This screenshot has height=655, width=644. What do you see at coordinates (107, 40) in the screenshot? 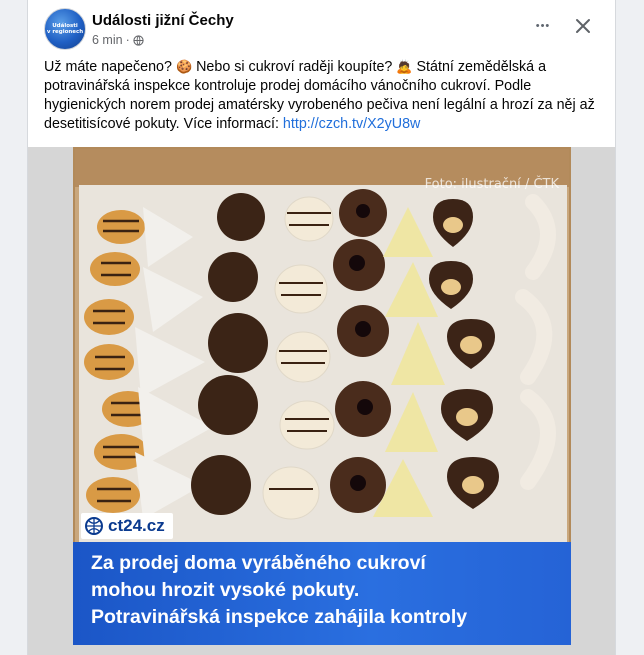
I see `post-time: 6 min` at bounding box center [107, 40].